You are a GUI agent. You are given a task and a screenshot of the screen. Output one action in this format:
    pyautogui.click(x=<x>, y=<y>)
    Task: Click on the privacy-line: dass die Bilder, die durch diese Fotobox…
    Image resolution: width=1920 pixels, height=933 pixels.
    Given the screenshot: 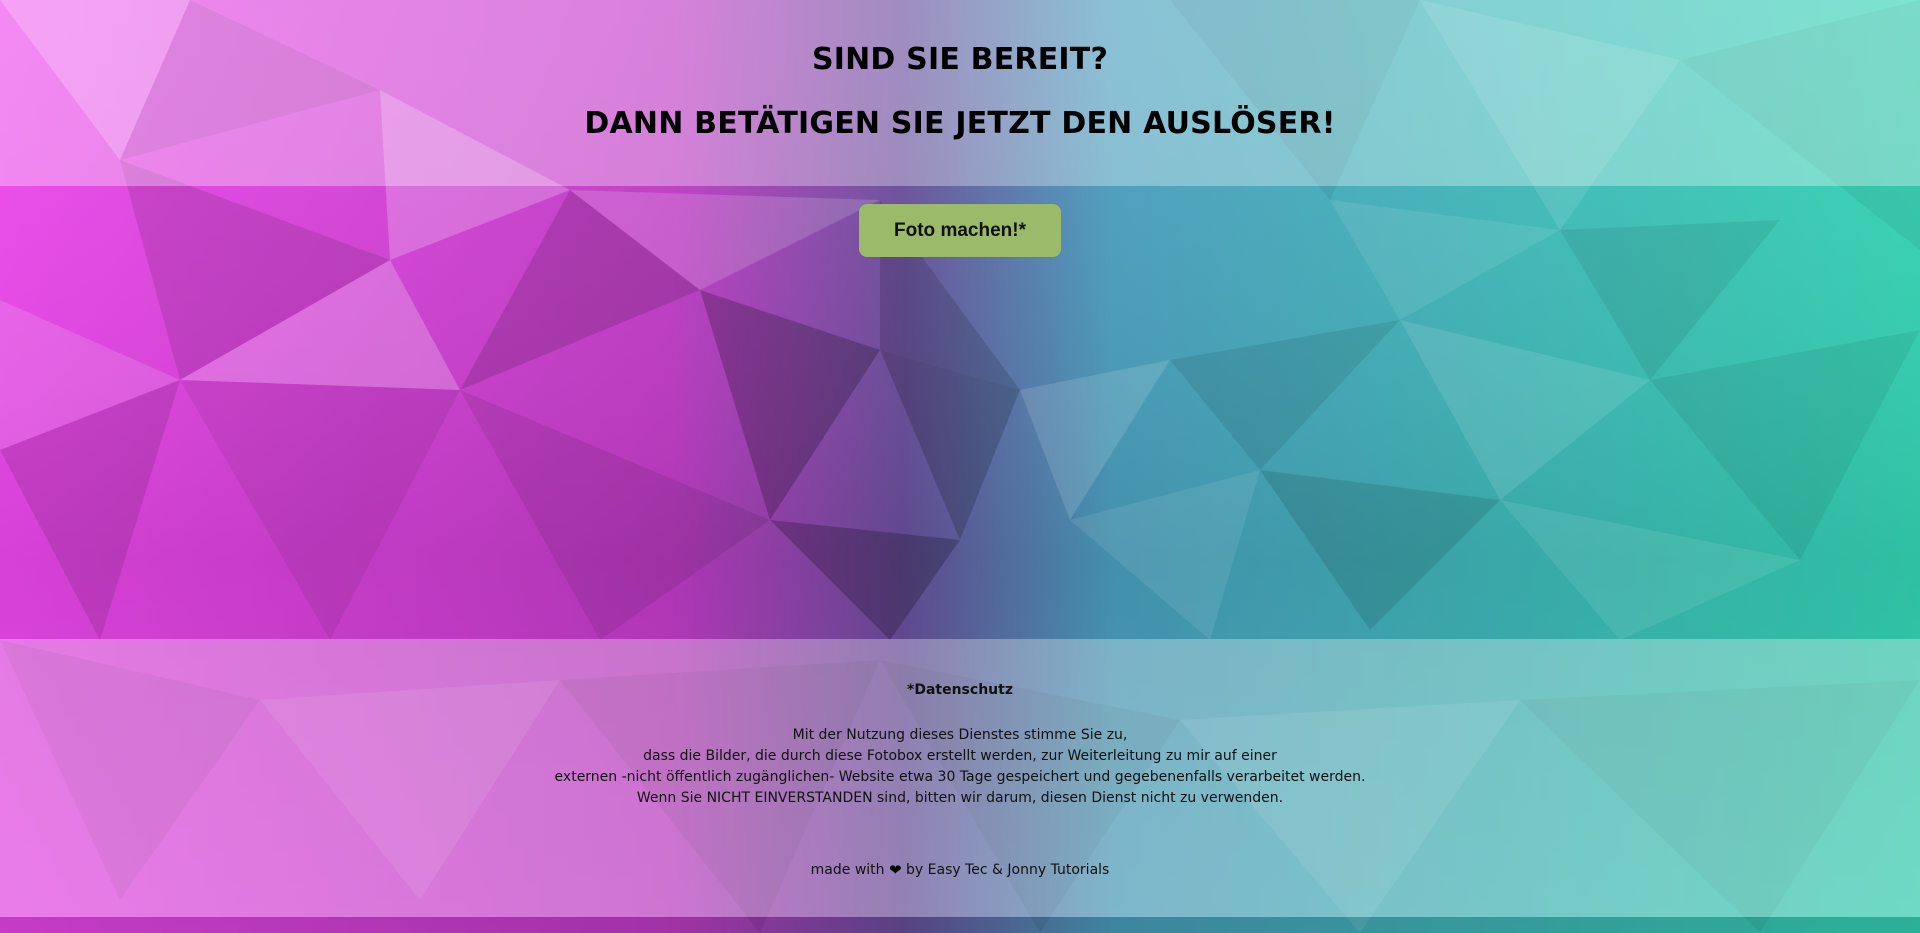 What is the action you would take?
    pyautogui.click(x=960, y=756)
    